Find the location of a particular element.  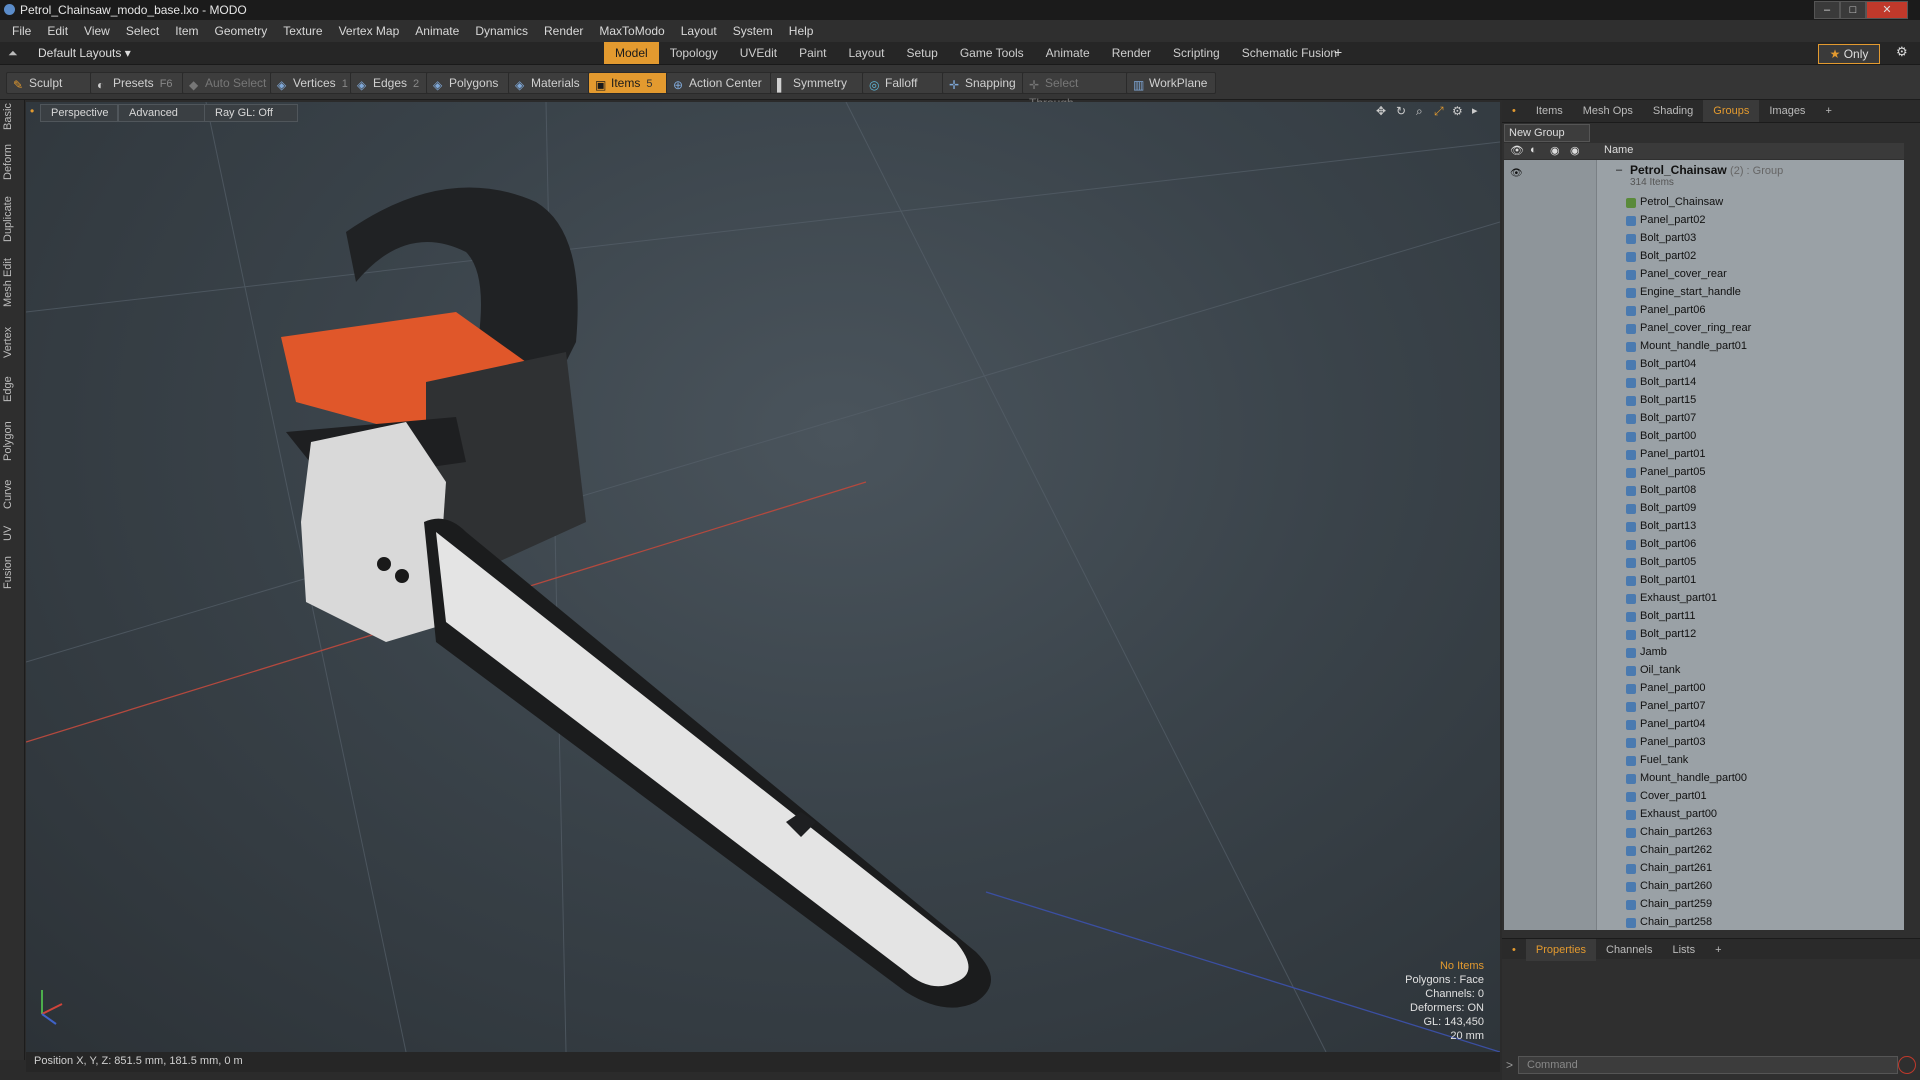

list-item: Mount_handle_part01 is located at coordinates (1704, 347).